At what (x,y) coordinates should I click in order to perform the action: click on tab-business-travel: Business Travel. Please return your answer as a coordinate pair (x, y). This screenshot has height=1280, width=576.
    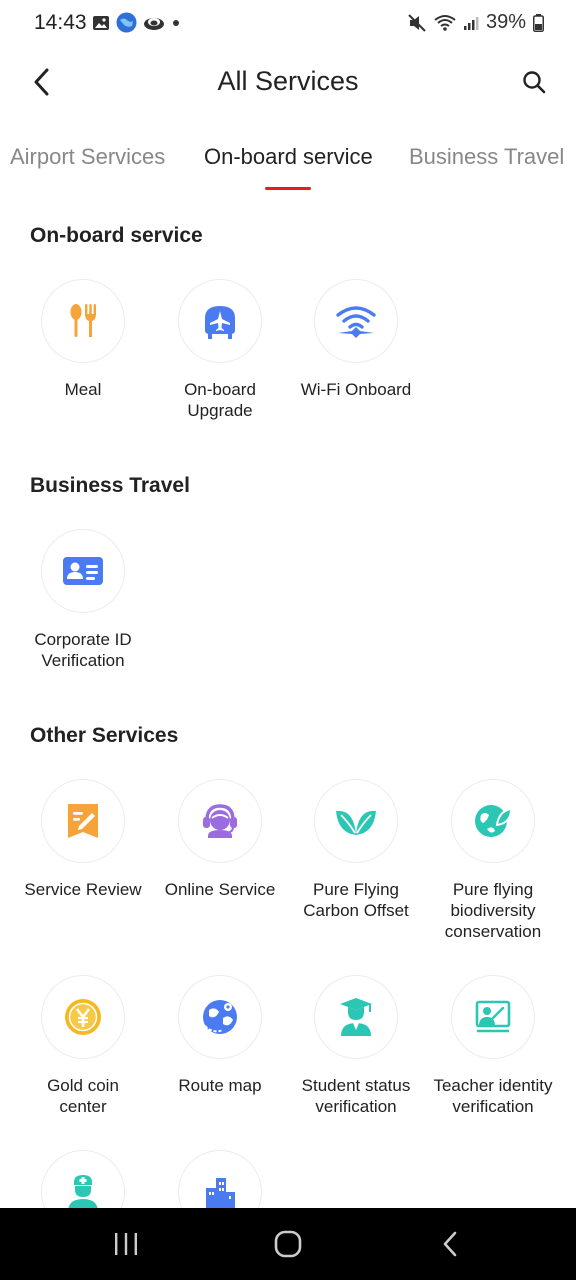
    Looking at the image, I should click on (486, 157).